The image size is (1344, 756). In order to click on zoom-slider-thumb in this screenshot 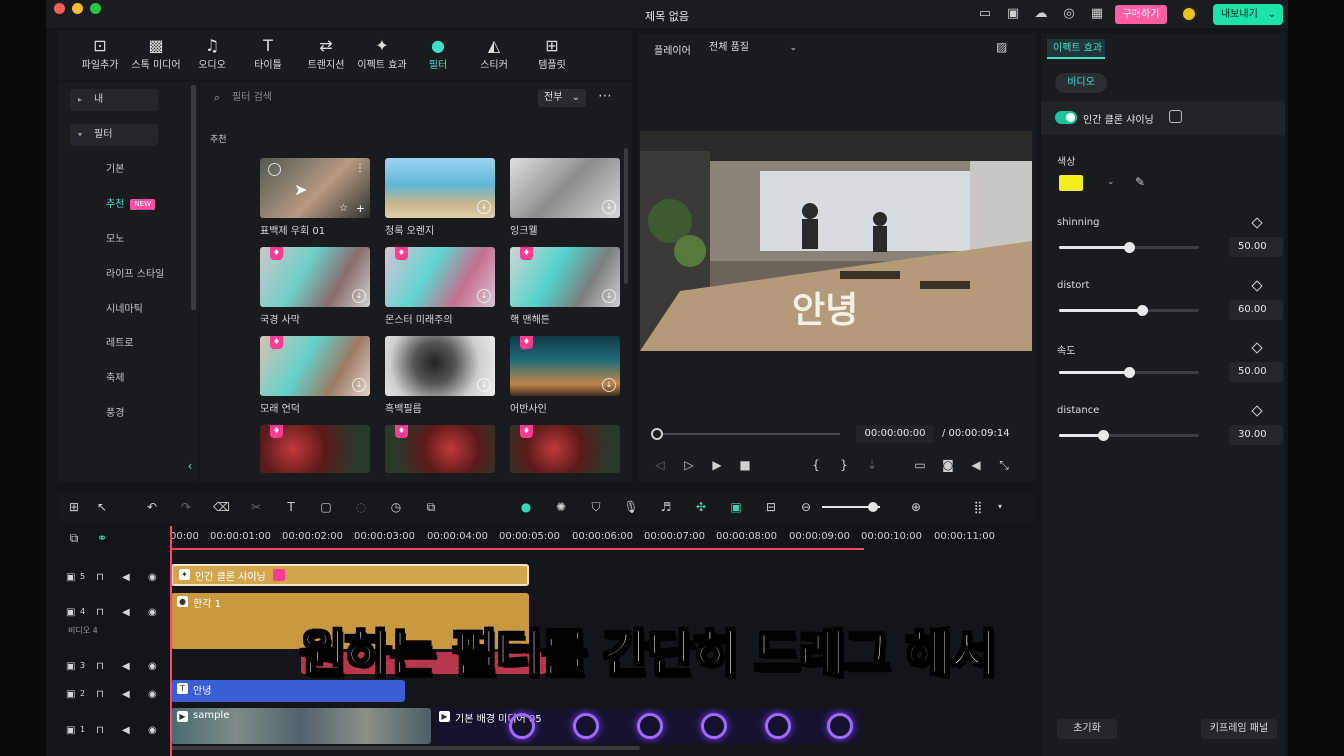, I will do `click(873, 507)`.